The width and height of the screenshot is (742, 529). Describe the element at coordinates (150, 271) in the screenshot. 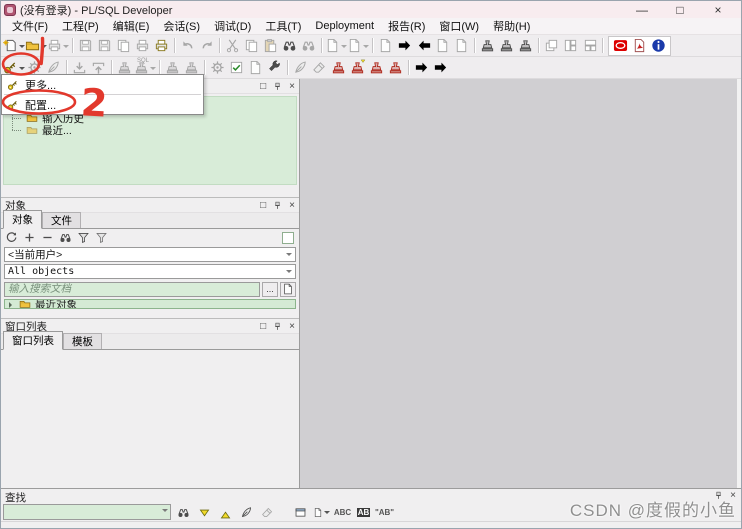

I see `objects-filter-combo: All objects` at that location.